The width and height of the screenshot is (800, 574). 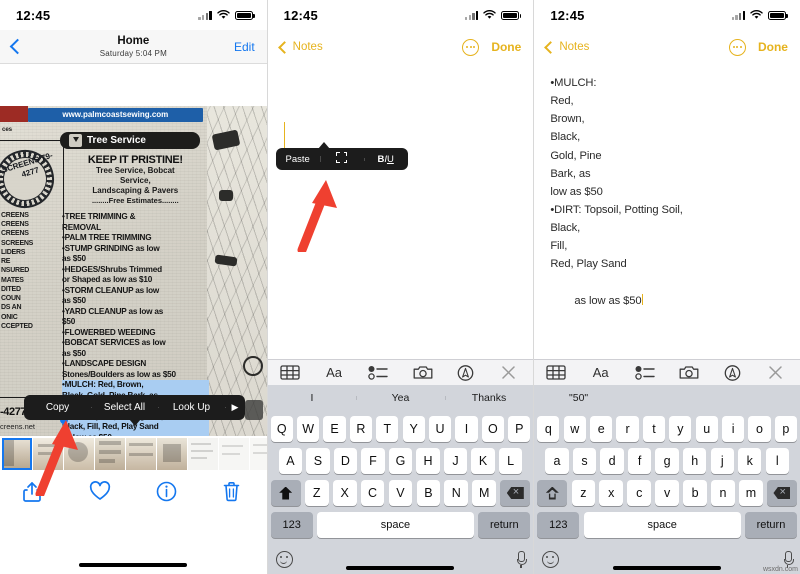 I want to click on format-biu-button: BIU, so click(x=385, y=159).